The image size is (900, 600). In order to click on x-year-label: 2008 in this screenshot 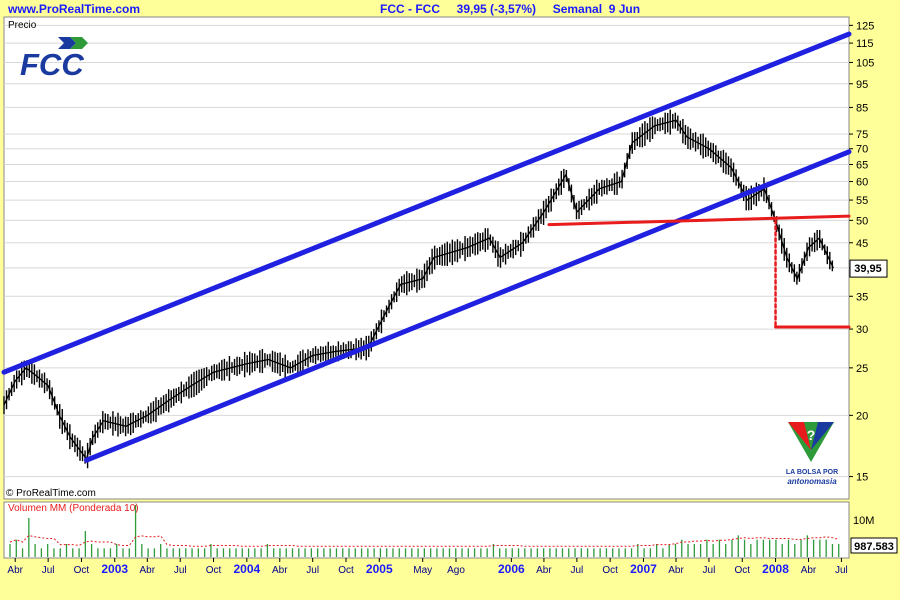, I will do `click(775, 569)`.